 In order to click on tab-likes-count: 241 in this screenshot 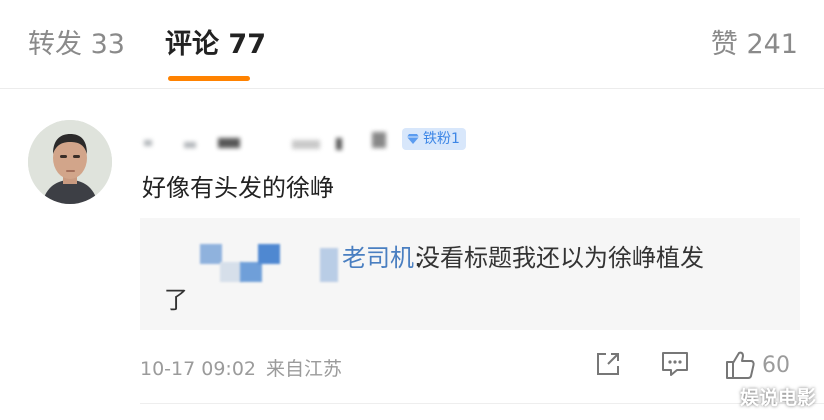, I will do `click(772, 44)`.